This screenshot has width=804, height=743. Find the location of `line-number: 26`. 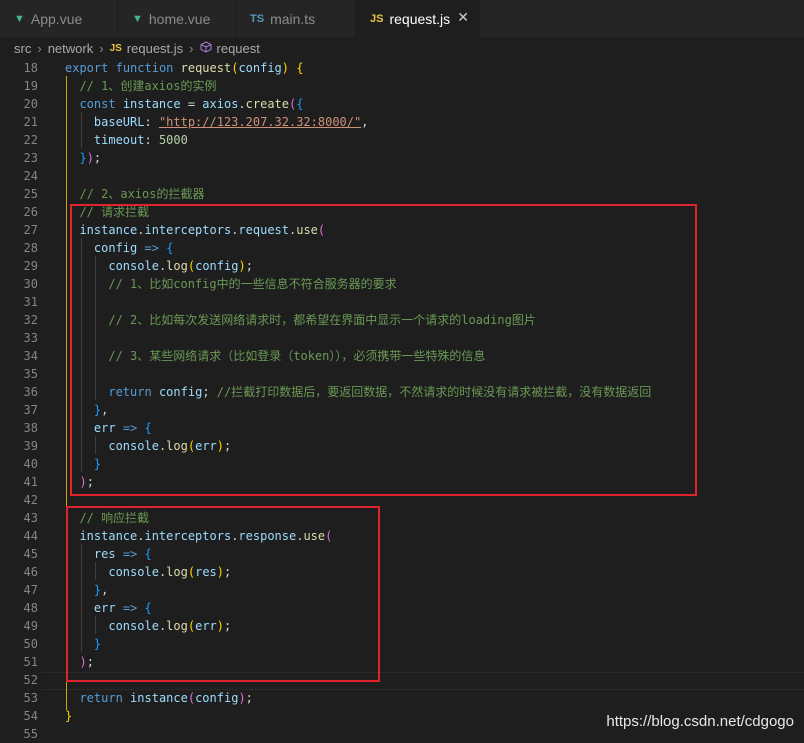

line-number: 26 is located at coordinates (30, 212).